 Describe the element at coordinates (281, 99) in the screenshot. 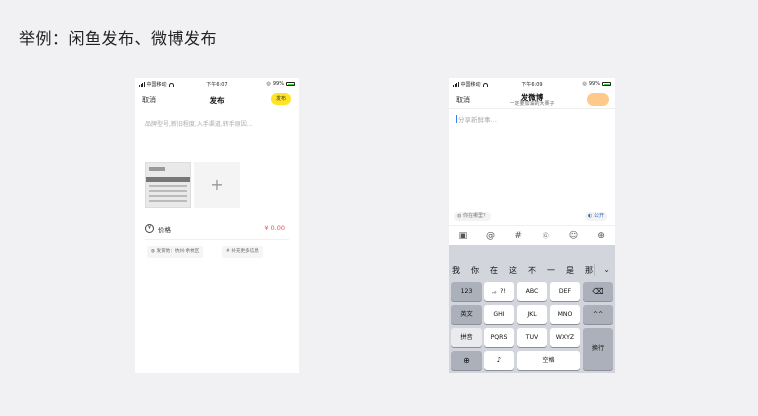

I see `publish-button: 发布` at that location.